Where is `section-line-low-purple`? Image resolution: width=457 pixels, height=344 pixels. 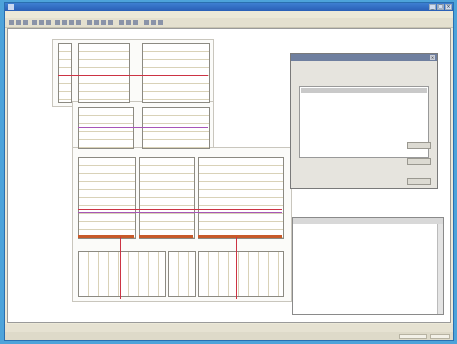
section-line-low-purple is located at coordinates (180, 212).